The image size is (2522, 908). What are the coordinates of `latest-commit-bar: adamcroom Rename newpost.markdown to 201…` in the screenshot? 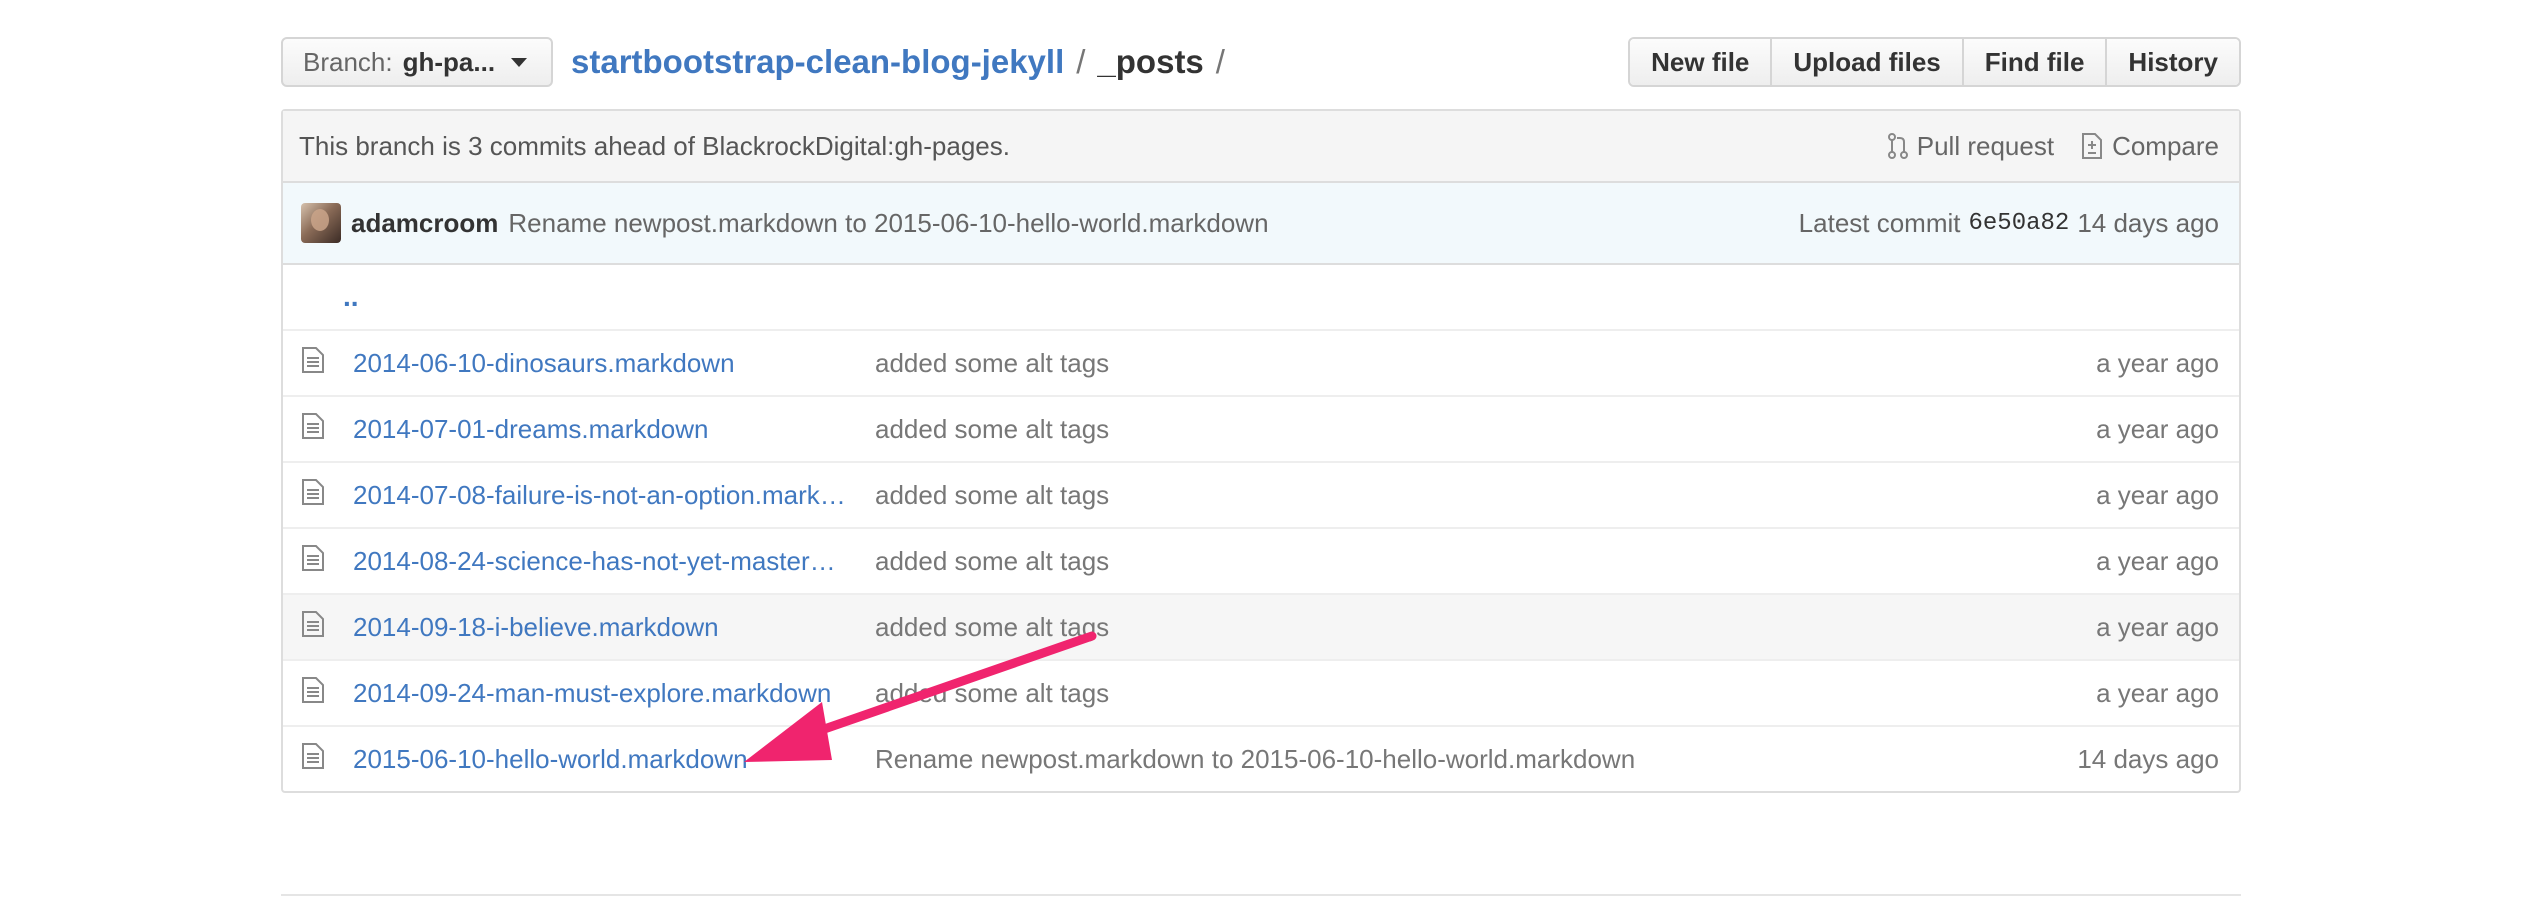 It's located at (1261, 224).